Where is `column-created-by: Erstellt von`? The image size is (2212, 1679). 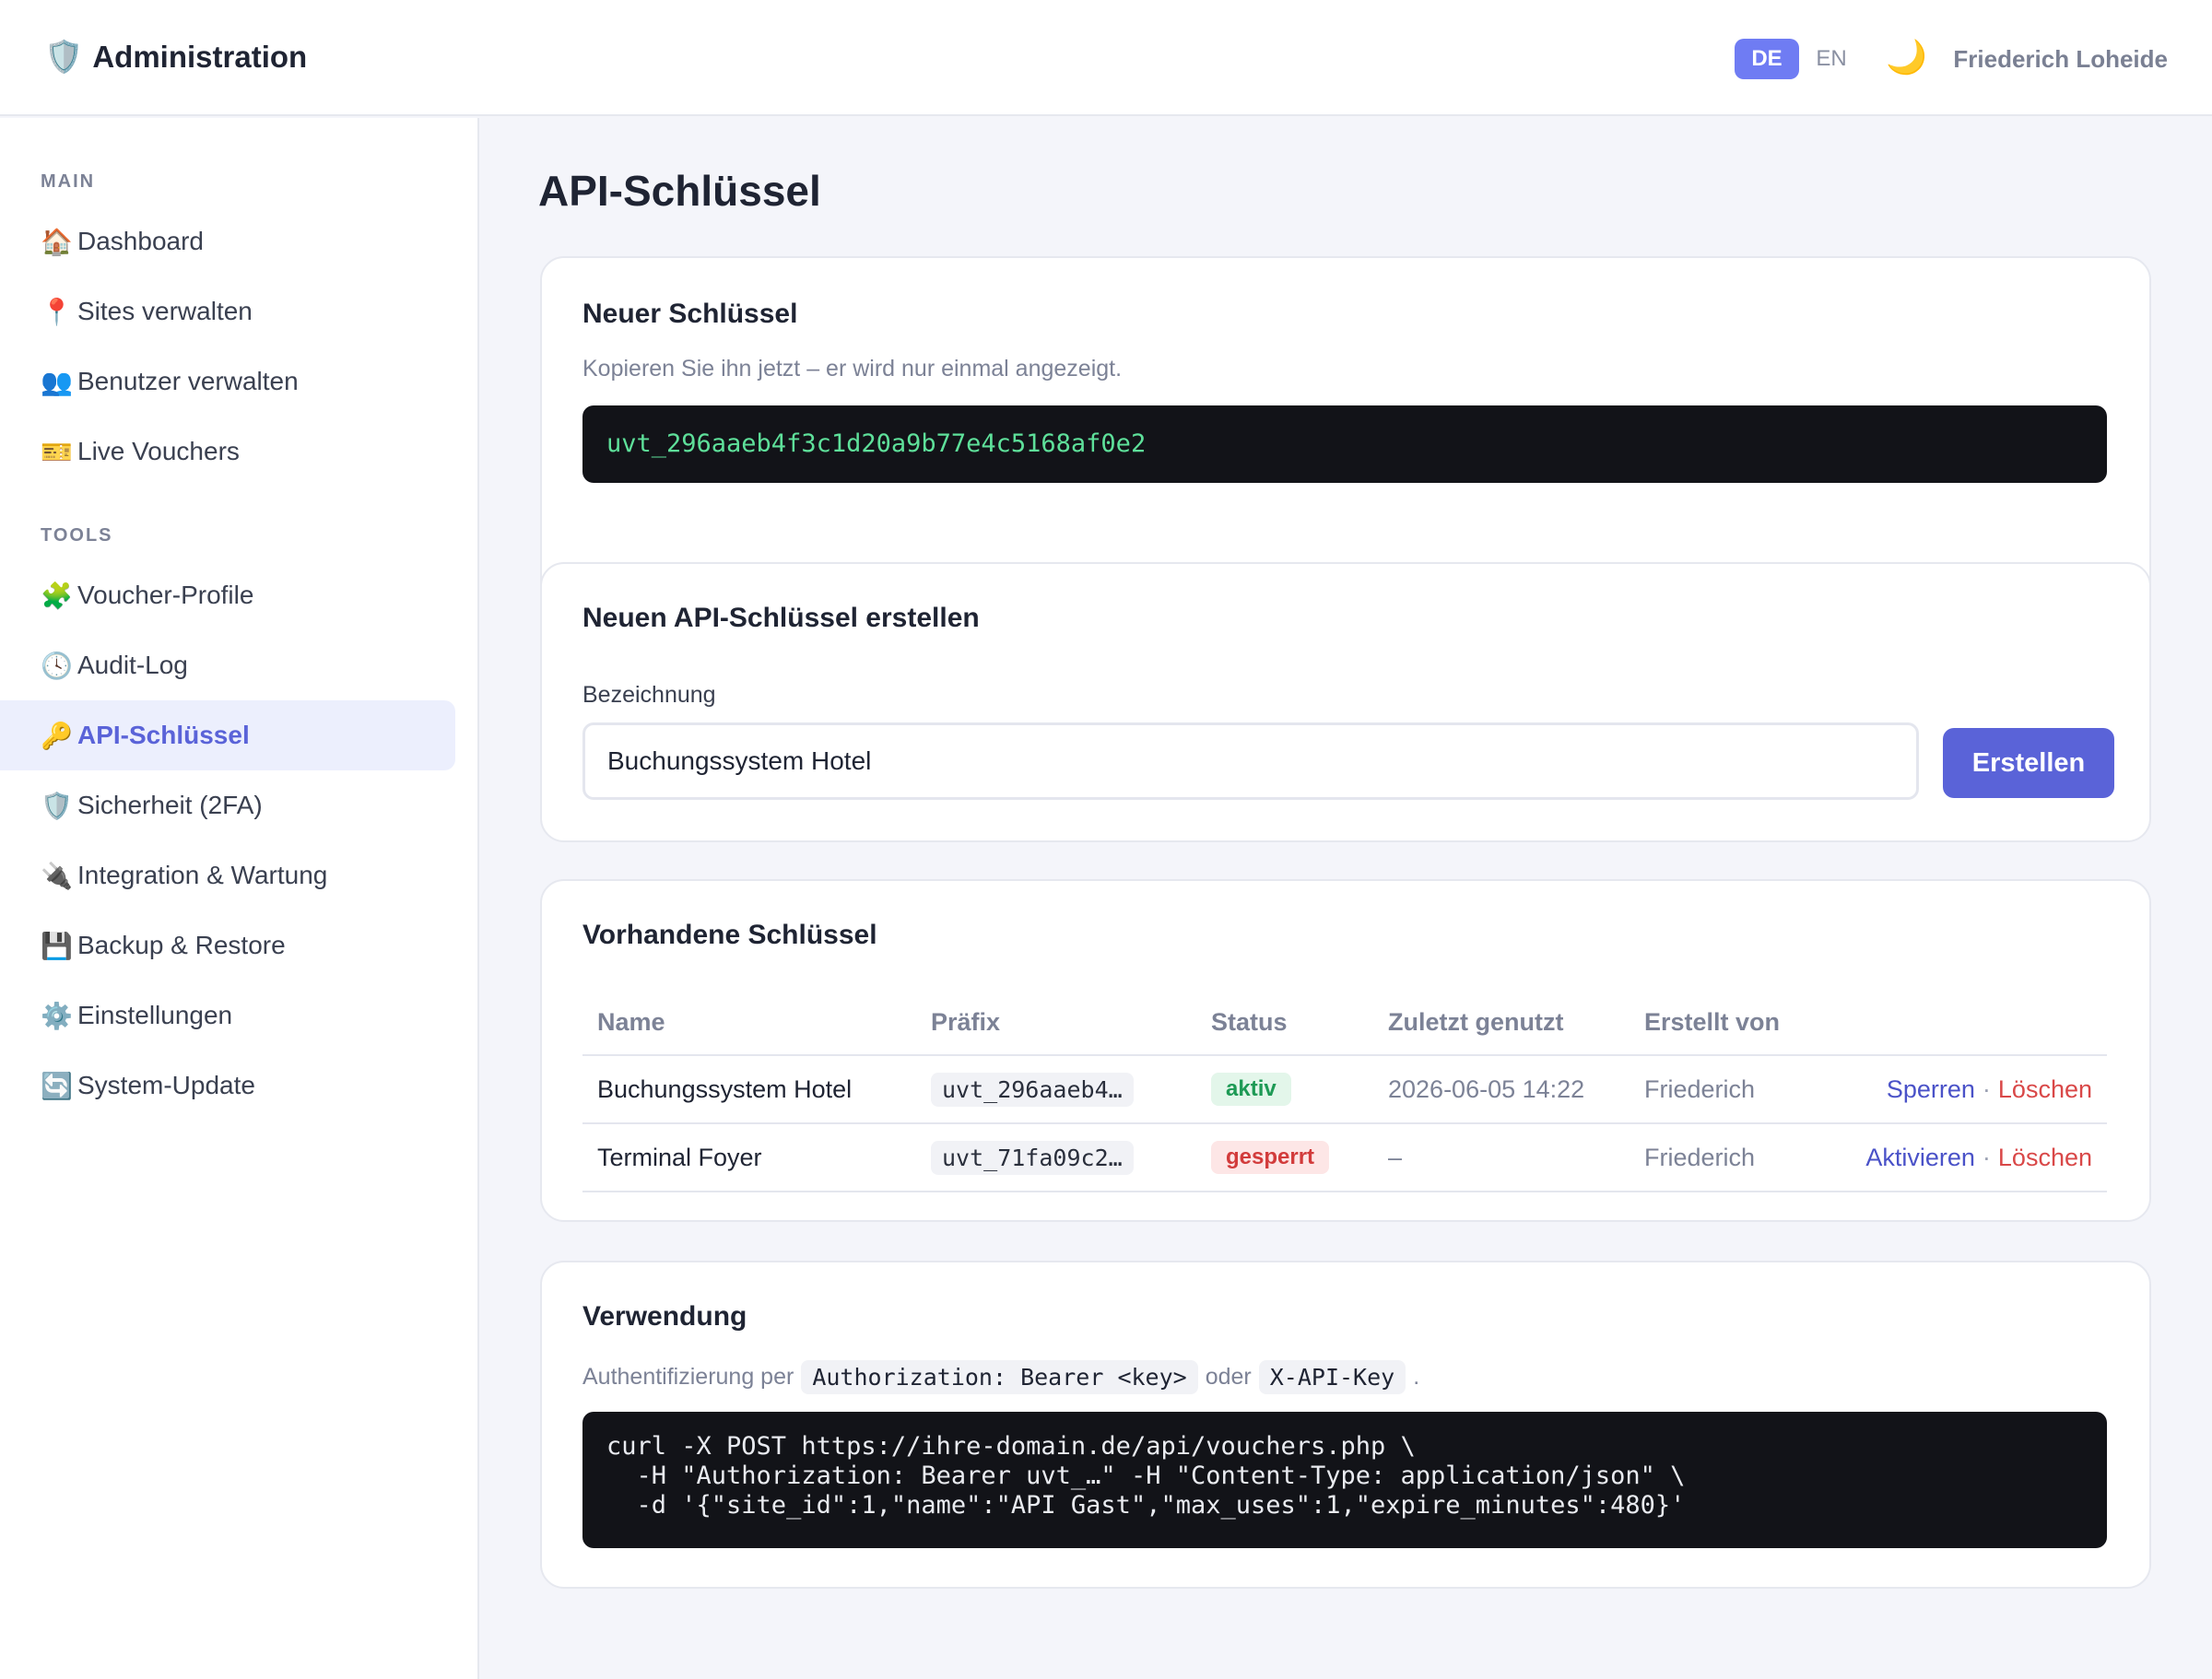 column-created-by: Erstellt von is located at coordinates (1712, 1022).